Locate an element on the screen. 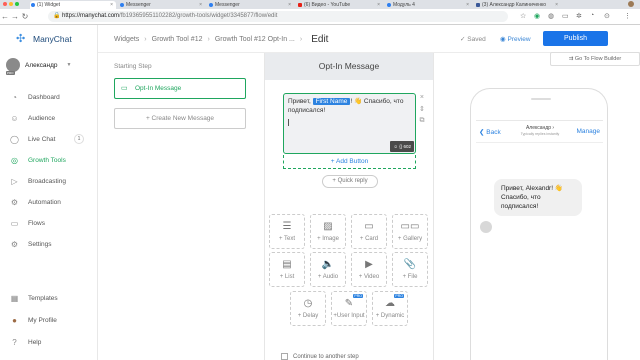  saved-status: ✓ Saved is located at coordinates (473, 39).